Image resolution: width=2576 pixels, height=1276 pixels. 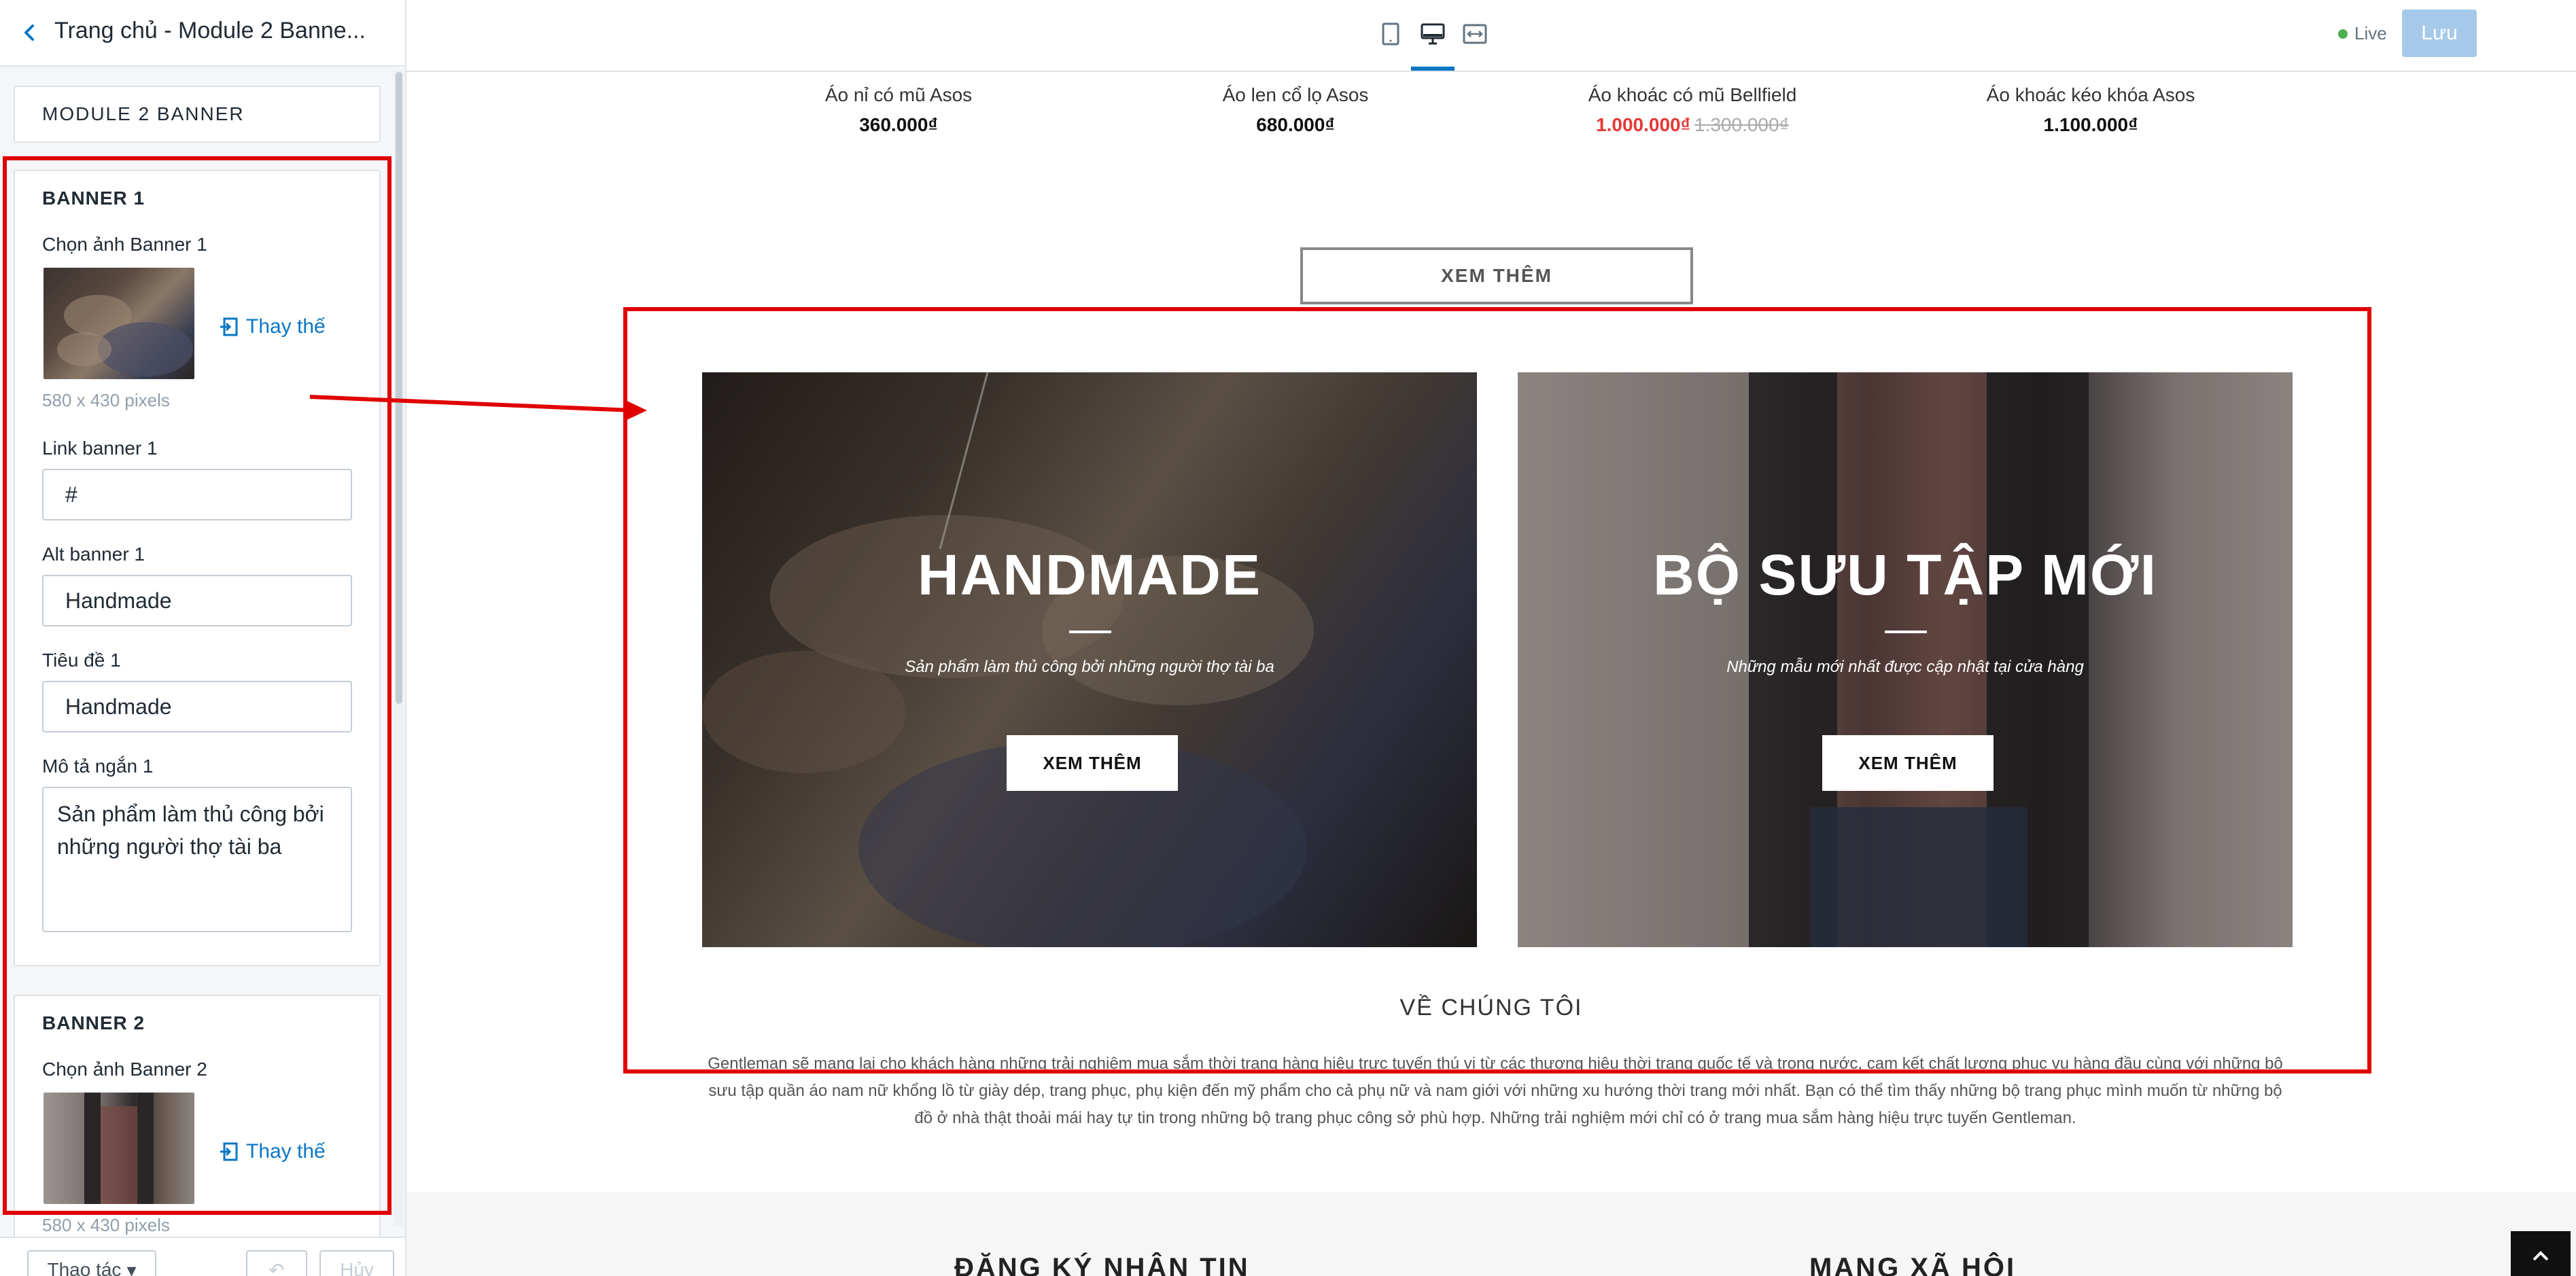 I want to click on arrow-up-icon, so click(x=2541, y=1256).